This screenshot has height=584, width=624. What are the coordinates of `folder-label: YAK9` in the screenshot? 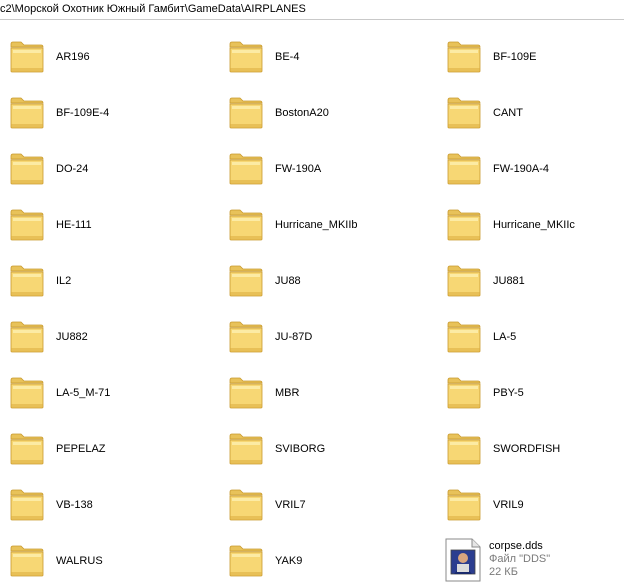 It's located at (289, 561).